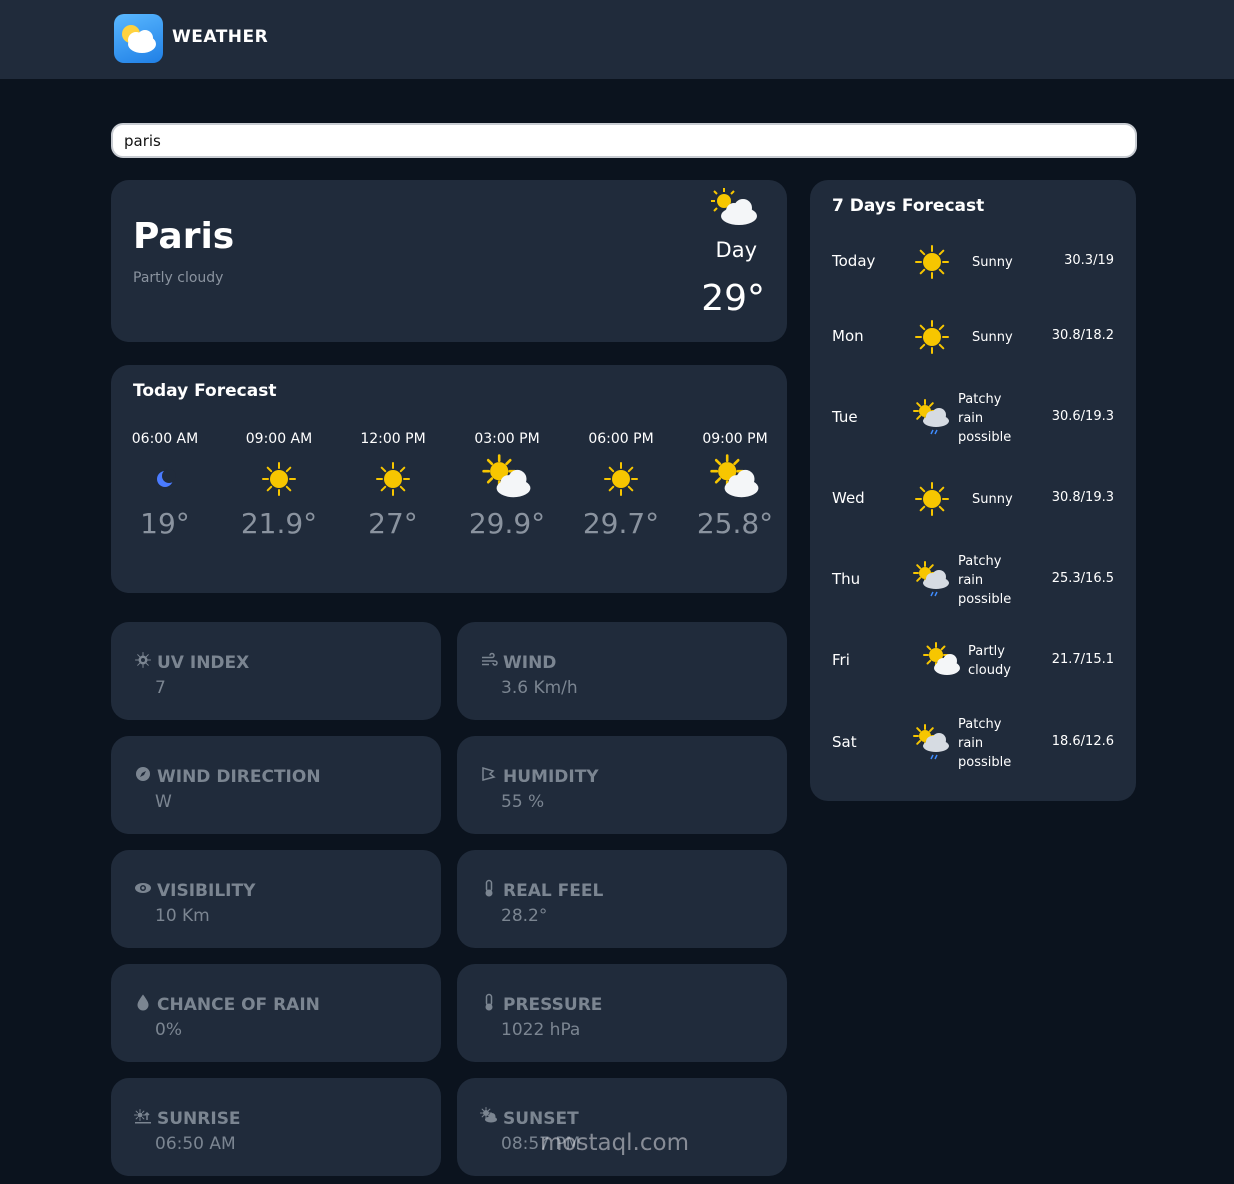 Image resolution: width=1234 pixels, height=1184 pixels. Describe the element at coordinates (844, 742) in the screenshot. I see `day-name: Sat` at that location.